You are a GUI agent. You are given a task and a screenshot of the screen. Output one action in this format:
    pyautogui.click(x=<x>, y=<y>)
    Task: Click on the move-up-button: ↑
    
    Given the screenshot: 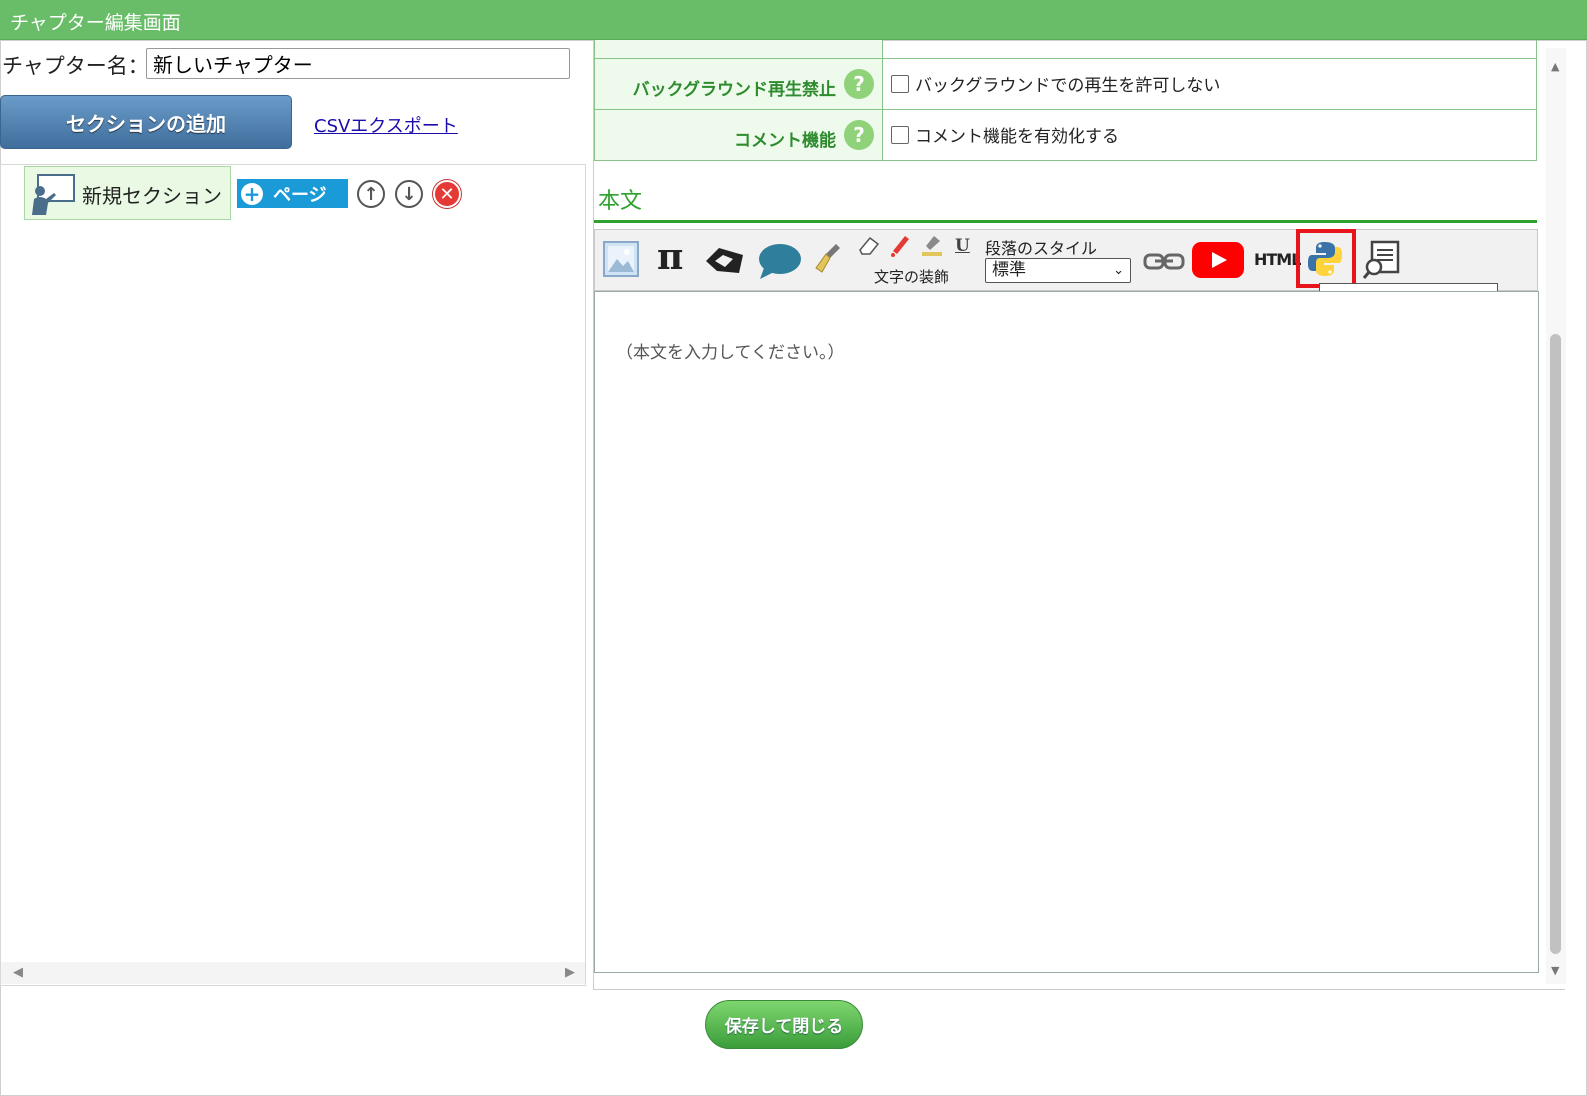 What is the action you would take?
    pyautogui.click(x=371, y=194)
    